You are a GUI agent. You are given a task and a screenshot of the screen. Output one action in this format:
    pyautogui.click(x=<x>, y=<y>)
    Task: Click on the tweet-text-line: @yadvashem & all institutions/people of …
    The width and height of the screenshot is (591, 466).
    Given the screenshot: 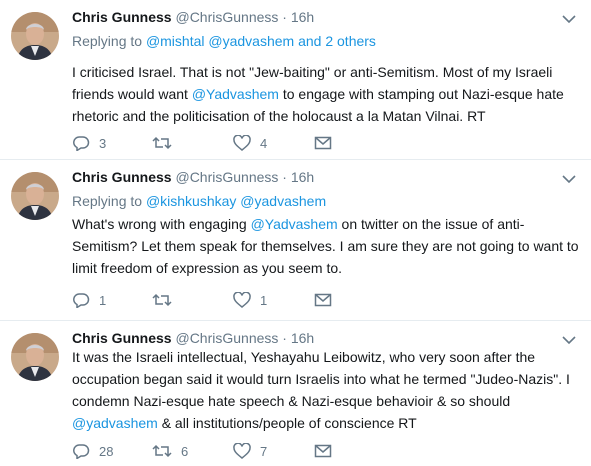 What is the action you would take?
    pyautogui.click(x=322, y=423)
    